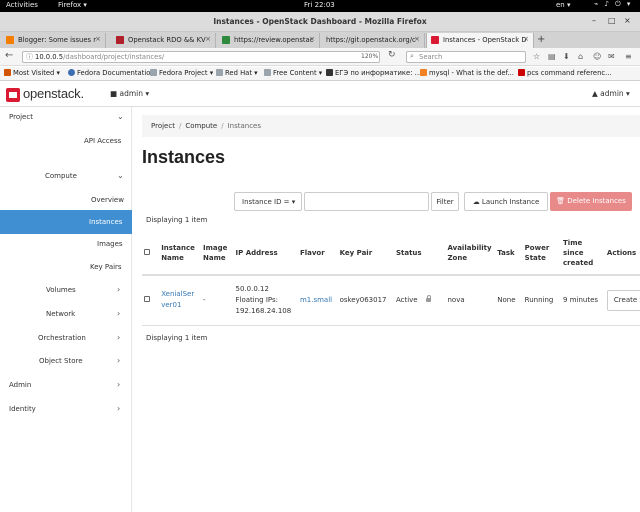  I want to click on mail-icon: ✉, so click(611, 56).